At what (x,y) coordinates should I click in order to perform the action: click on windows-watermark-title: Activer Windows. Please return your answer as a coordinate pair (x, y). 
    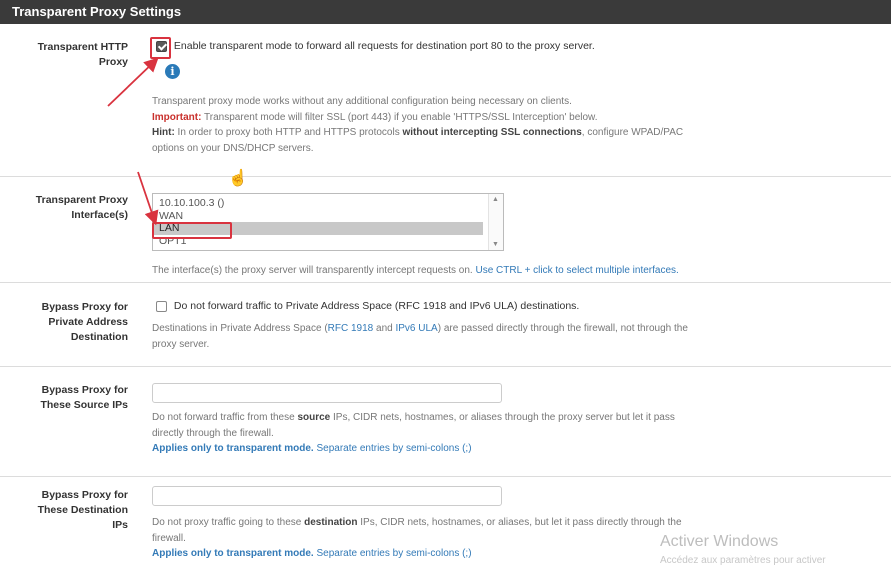
    Looking at the image, I should click on (719, 541).